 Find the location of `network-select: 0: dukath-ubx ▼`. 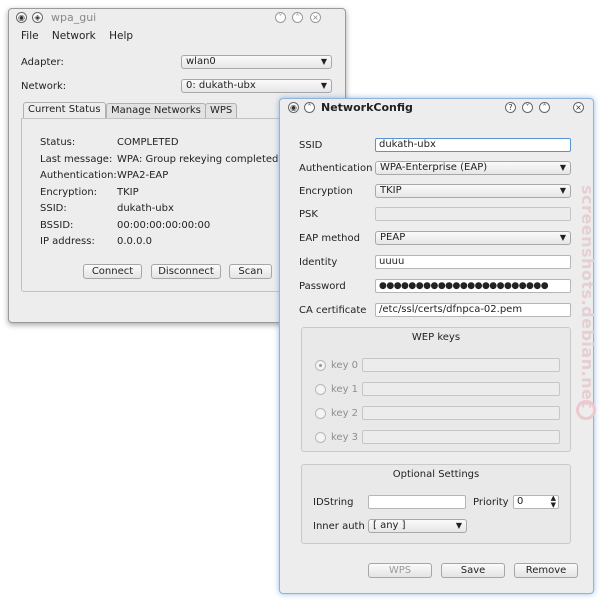

network-select: 0: dukath-ubx ▼ is located at coordinates (256, 86).